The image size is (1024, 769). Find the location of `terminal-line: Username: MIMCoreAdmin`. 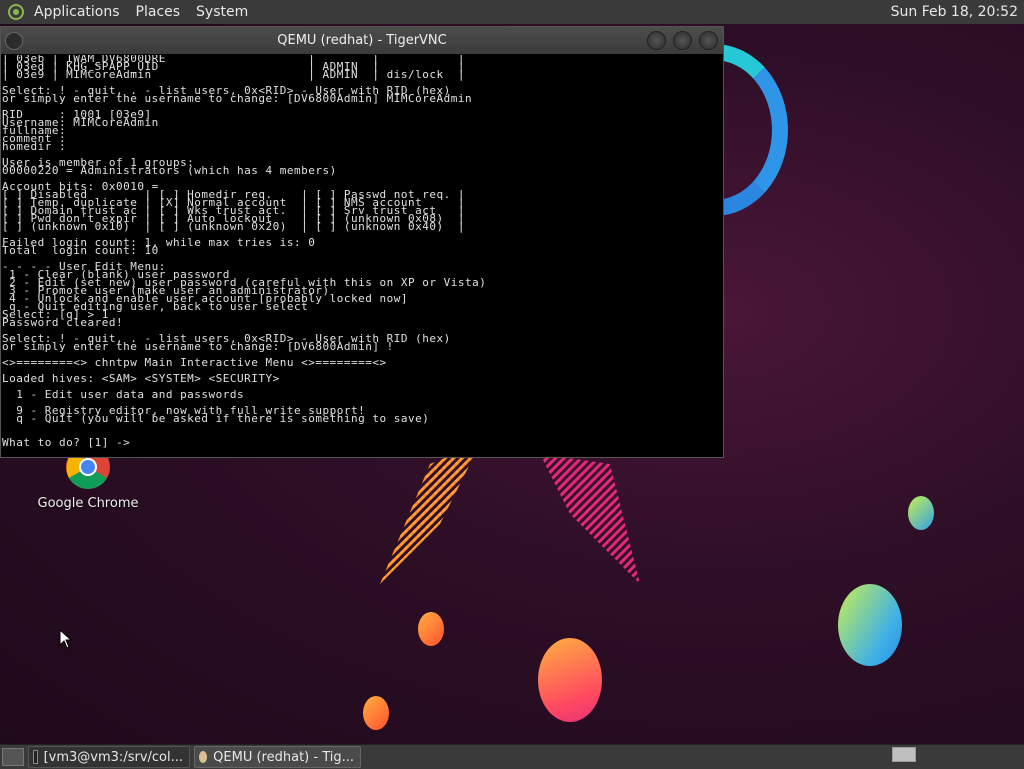

terminal-line: Username: MIMCoreAdmin is located at coordinates (80, 122).